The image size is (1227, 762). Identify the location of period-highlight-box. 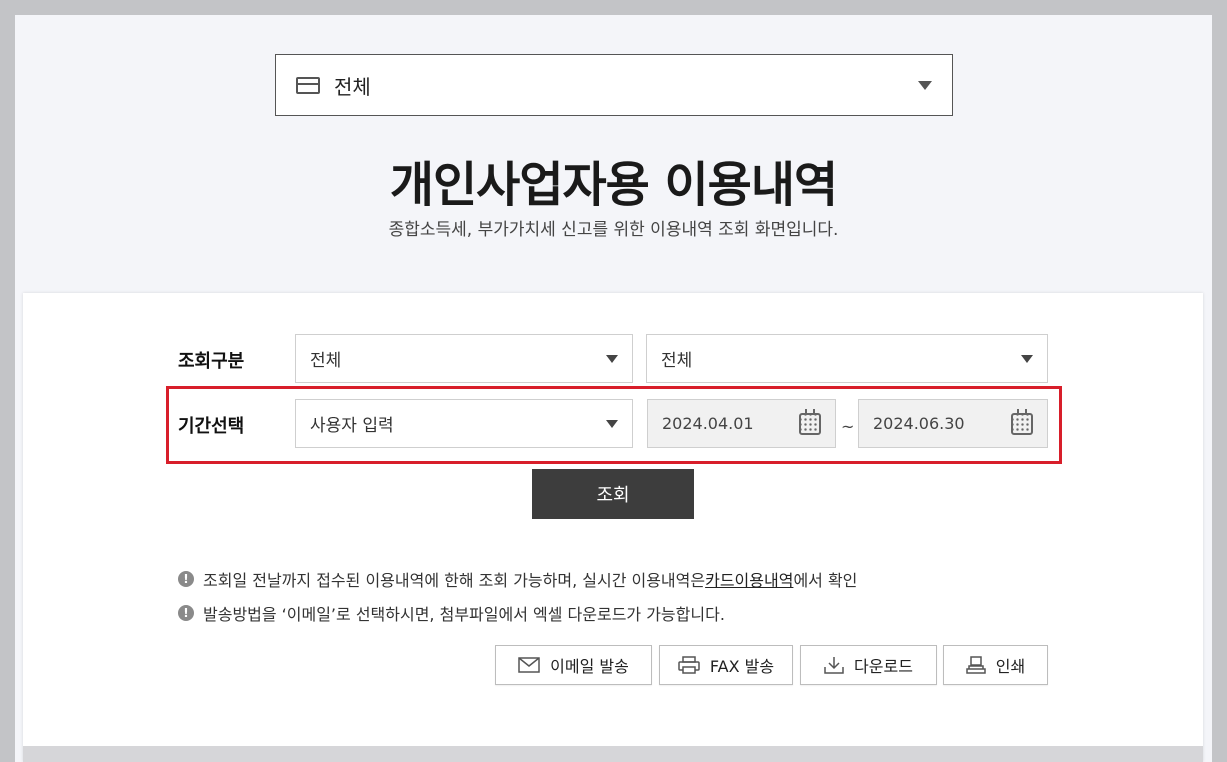
(614, 425).